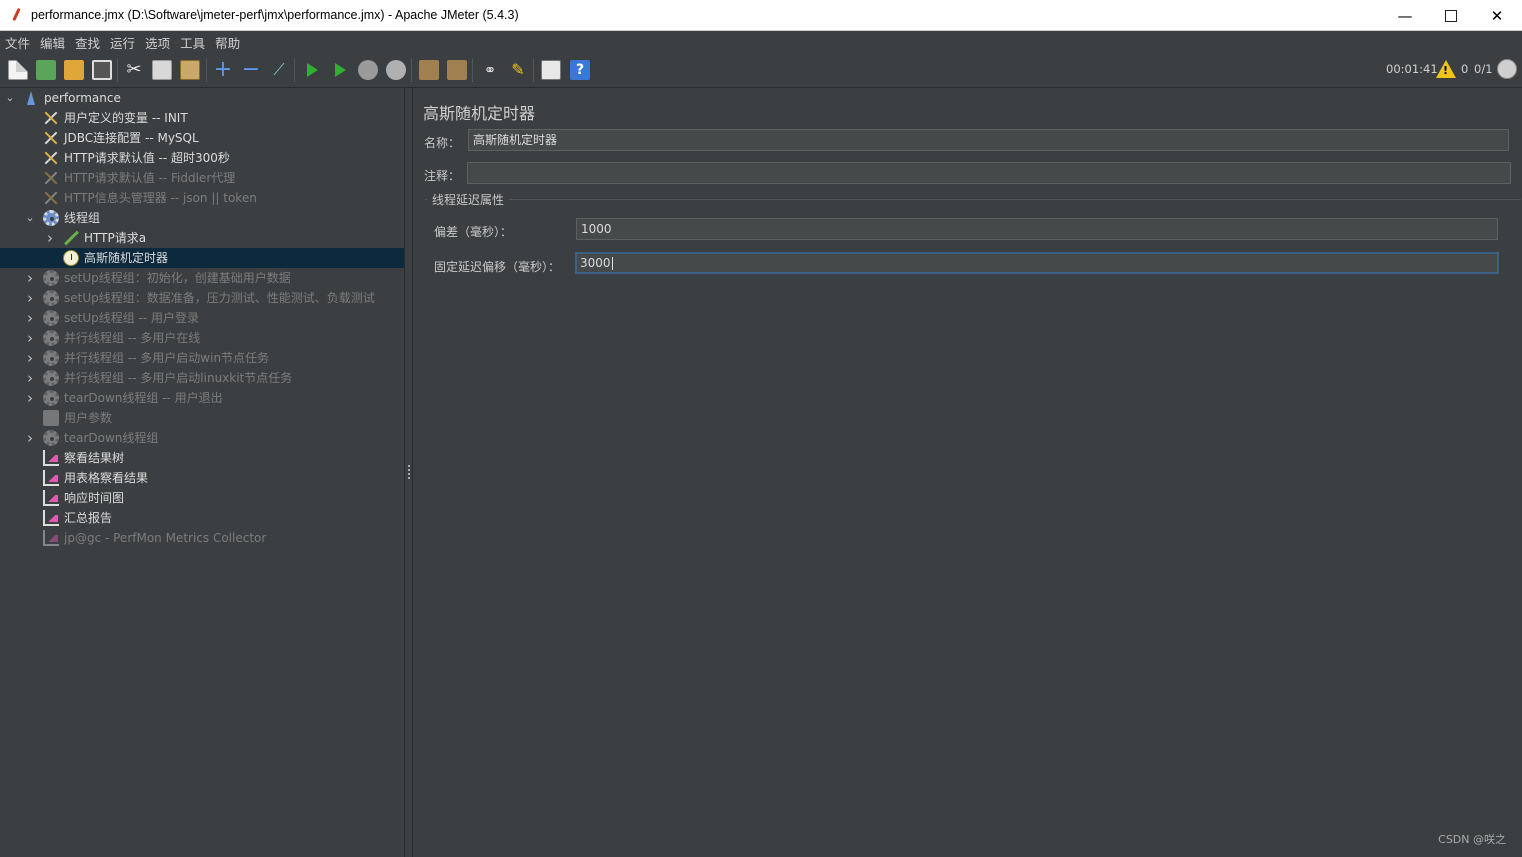 This screenshot has width=1522, height=857. Describe the element at coordinates (479, 113) in the screenshot. I see `editor-heading: 高斯随机定时器` at that location.